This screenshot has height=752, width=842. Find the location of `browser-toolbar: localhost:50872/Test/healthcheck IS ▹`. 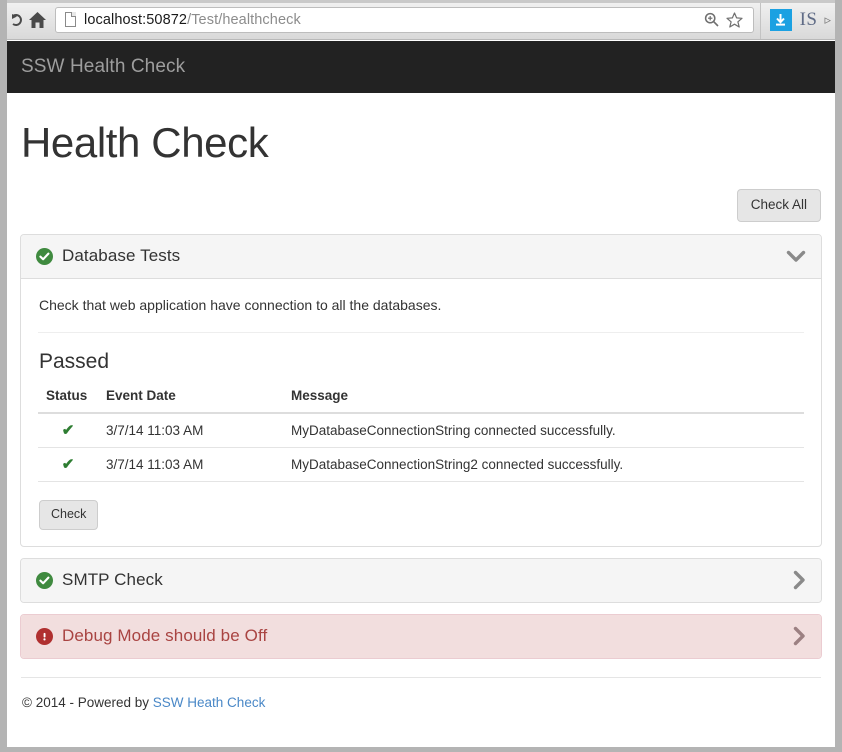

browser-toolbar: localhost:50872/Test/healthcheck IS ▹ is located at coordinates (421, 20).